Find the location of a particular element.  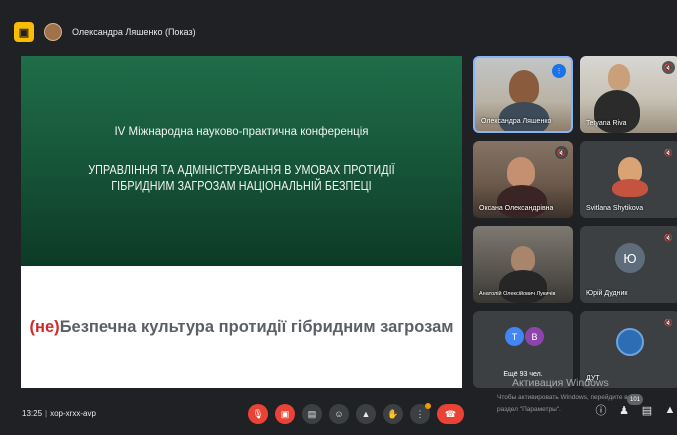

presenter-avatar is located at coordinates (53, 32).